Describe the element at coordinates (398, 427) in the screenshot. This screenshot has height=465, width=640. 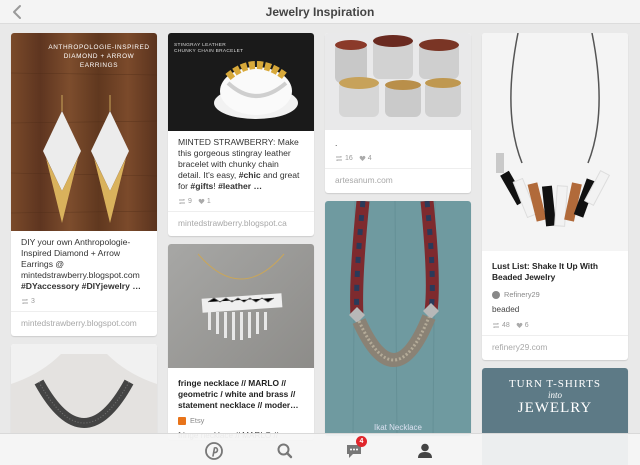
I see `image-bottom-text: Ikat Necklace` at that location.